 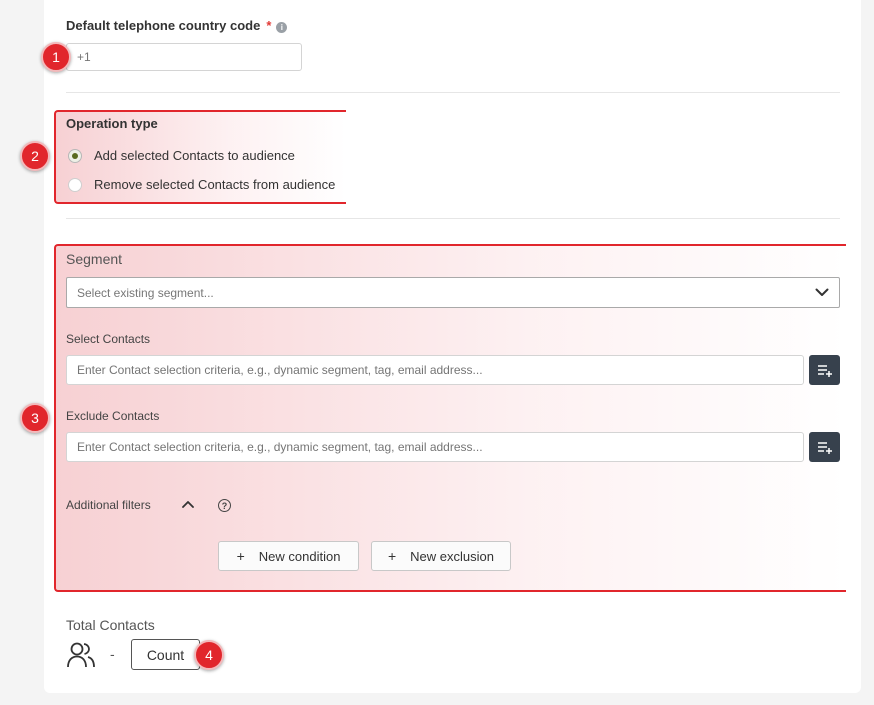 I want to click on chevron-down-icon, so click(x=822, y=292).